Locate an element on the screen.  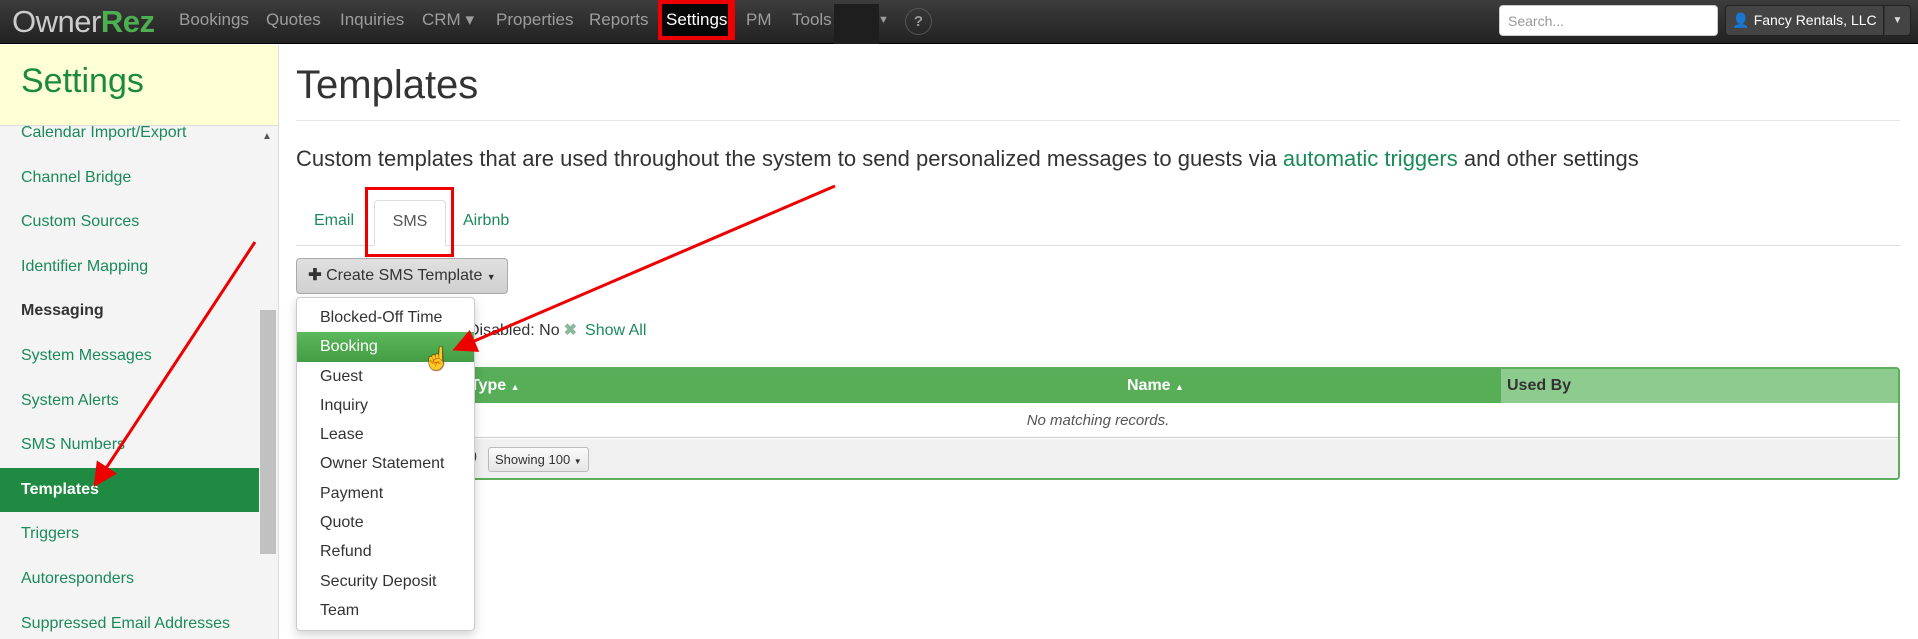
tabs-line is located at coordinates (1098, 245).